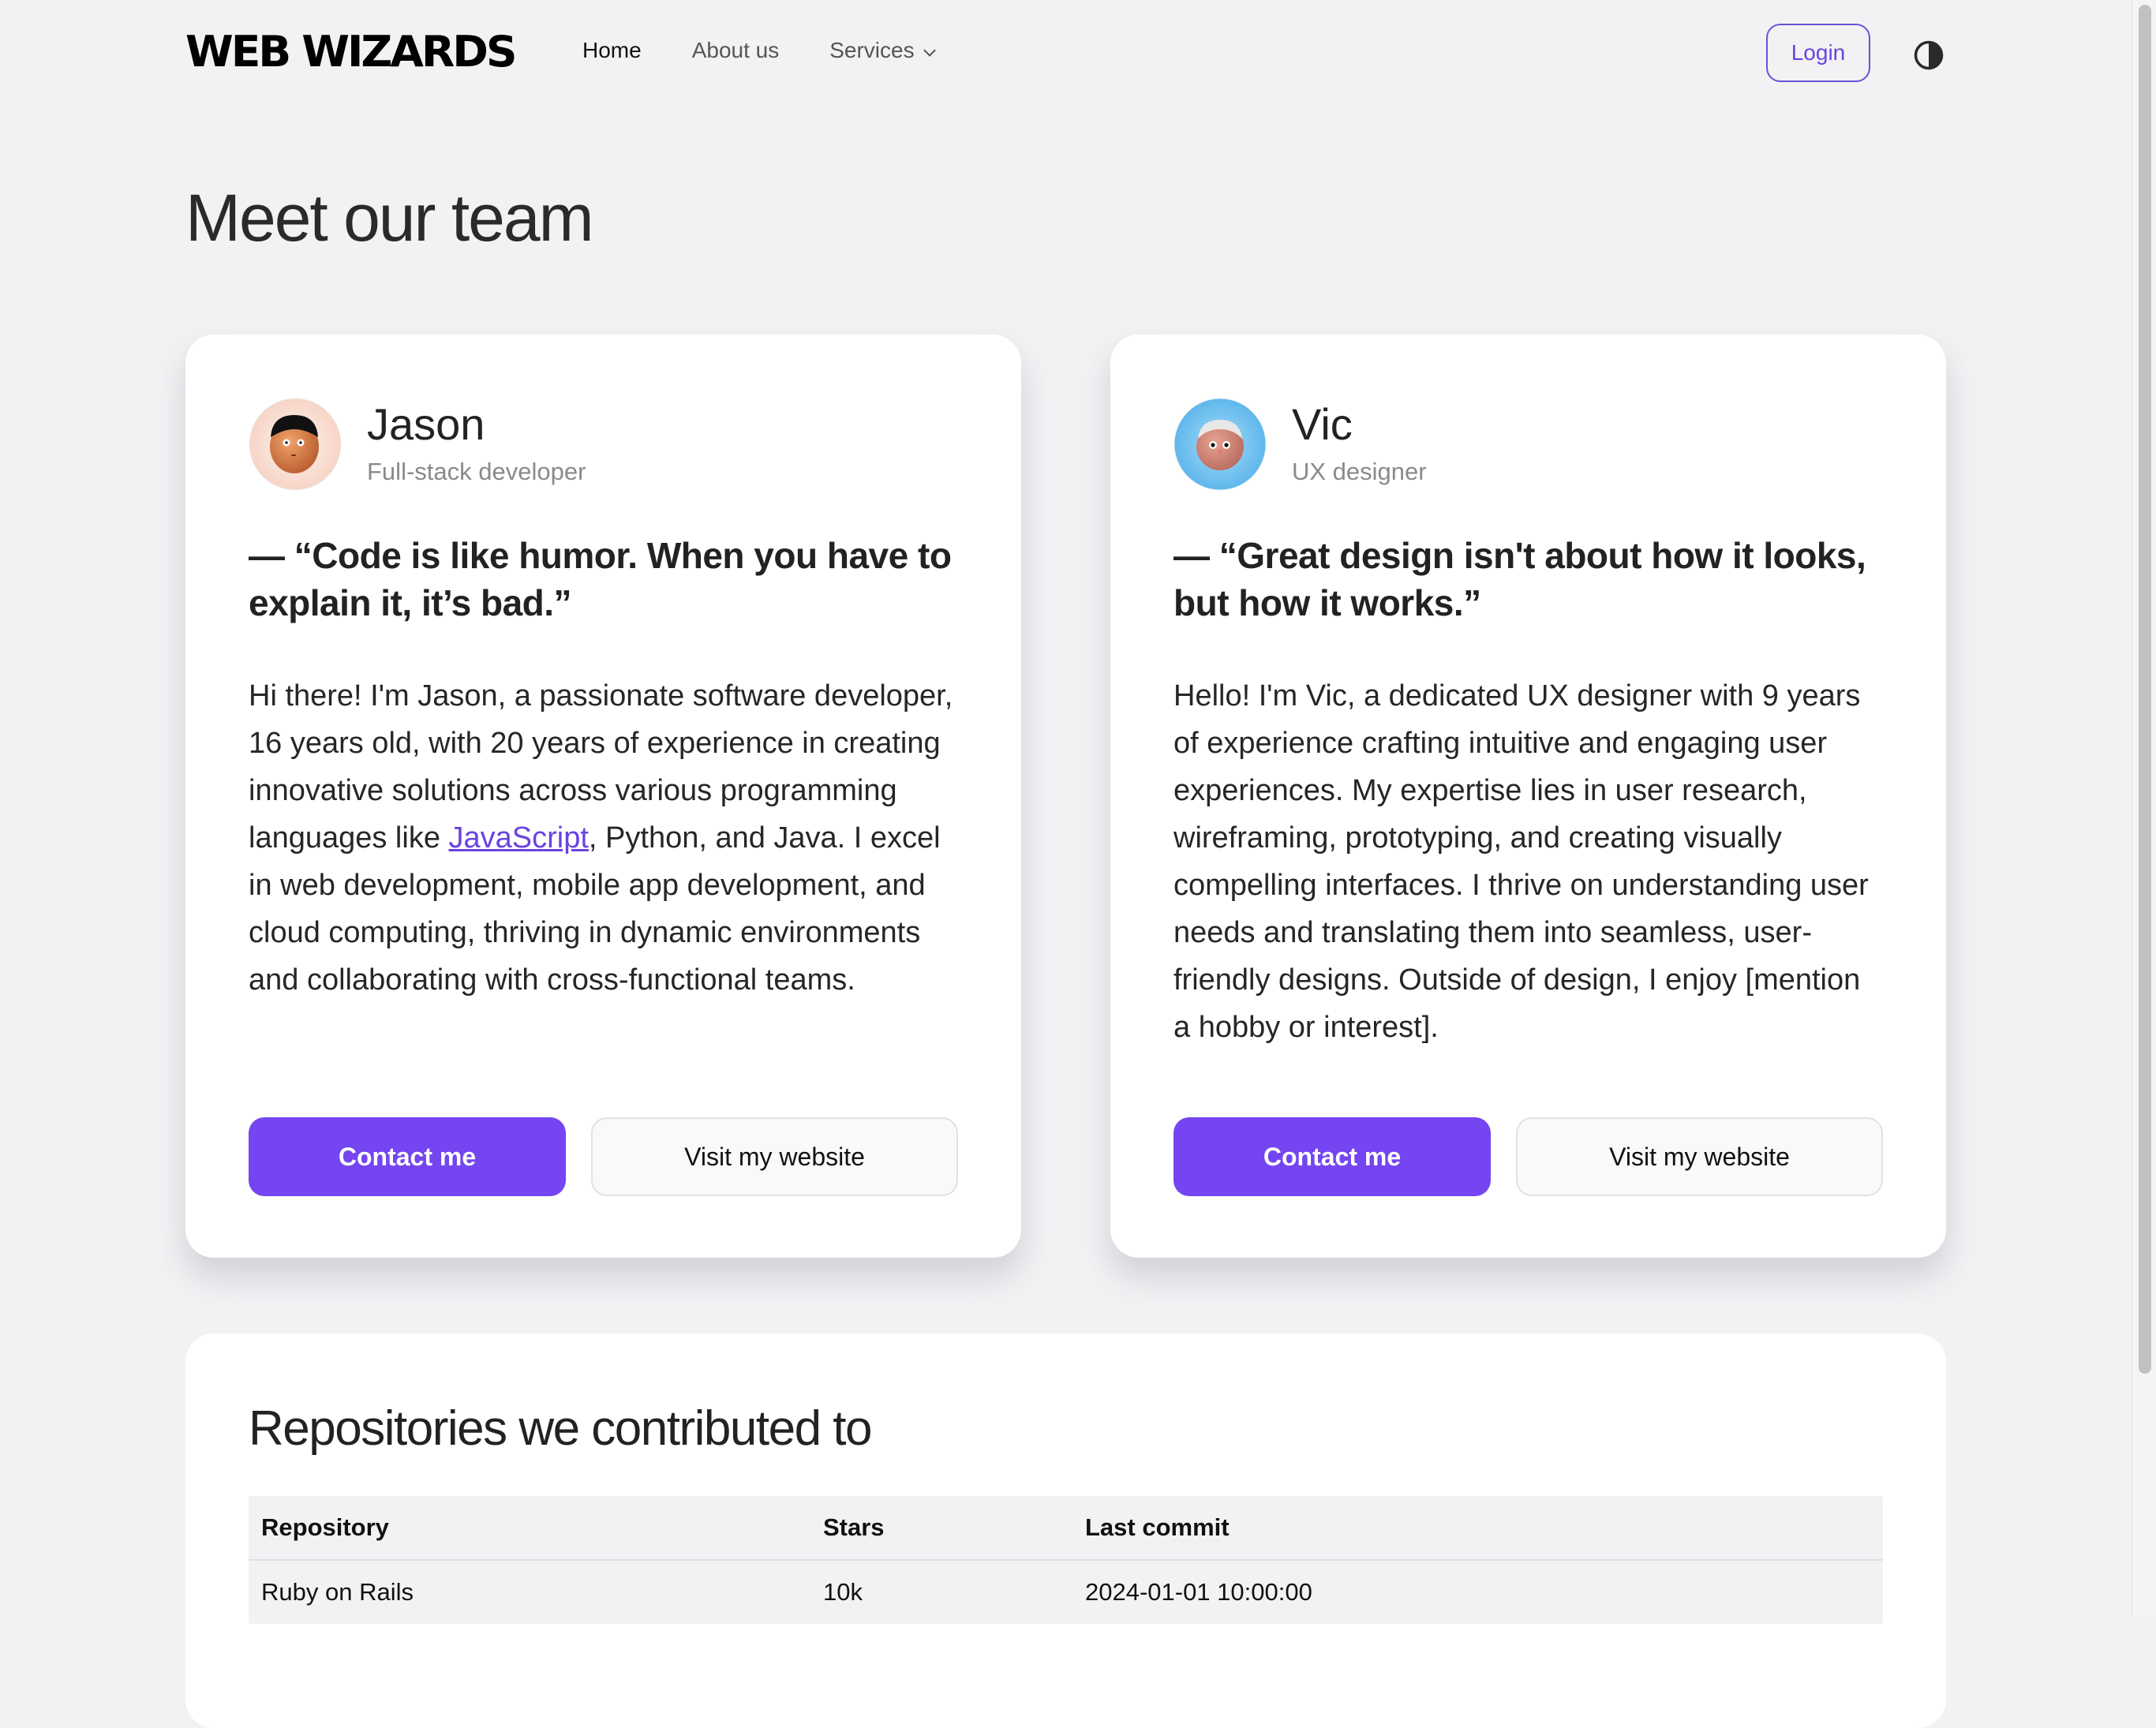 This screenshot has height=1728, width=2156. What do you see at coordinates (736, 50) in the screenshot?
I see `nav-about-us: About us` at bounding box center [736, 50].